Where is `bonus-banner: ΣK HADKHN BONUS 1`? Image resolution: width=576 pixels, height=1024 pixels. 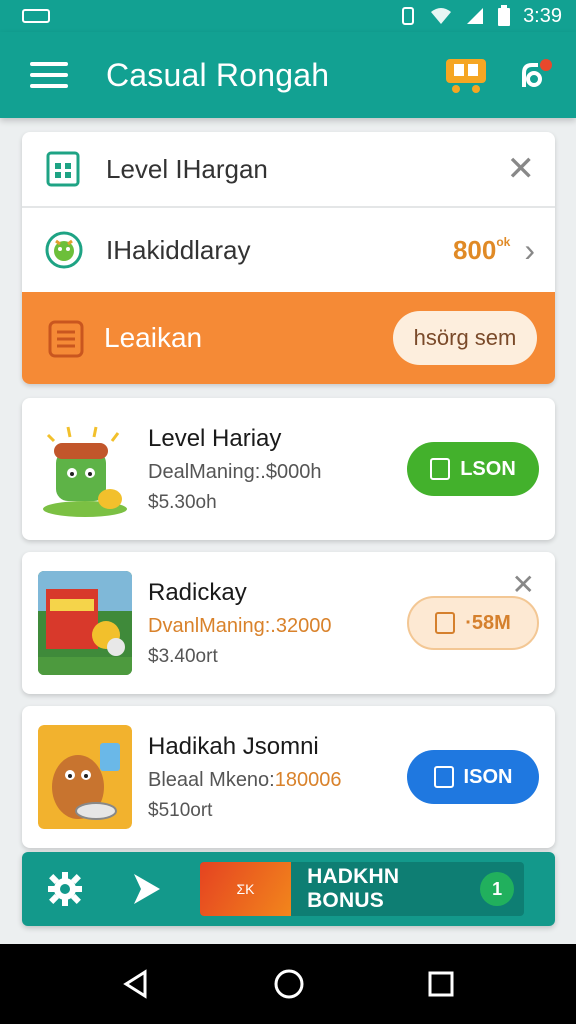 bonus-banner: ΣK HADKHN BONUS 1 is located at coordinates (362, 889).